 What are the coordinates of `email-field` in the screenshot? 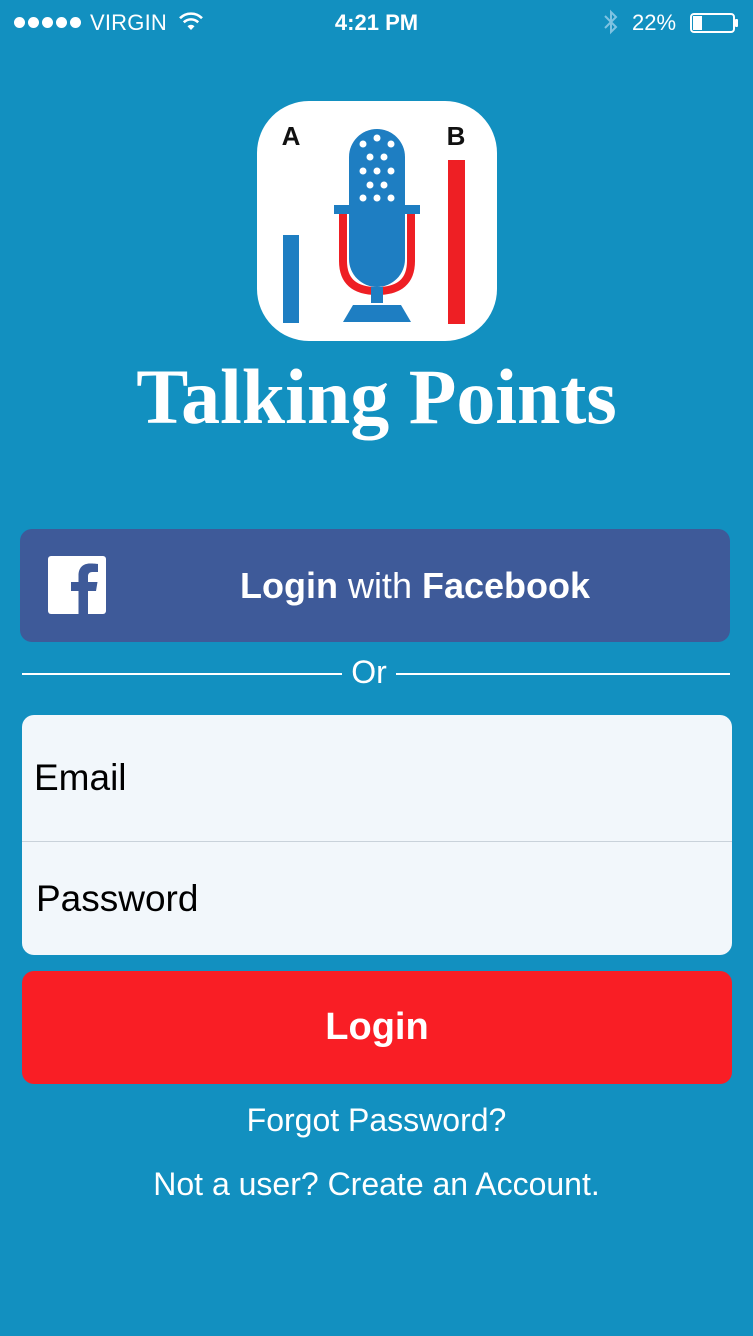 It's located at (377, 778).